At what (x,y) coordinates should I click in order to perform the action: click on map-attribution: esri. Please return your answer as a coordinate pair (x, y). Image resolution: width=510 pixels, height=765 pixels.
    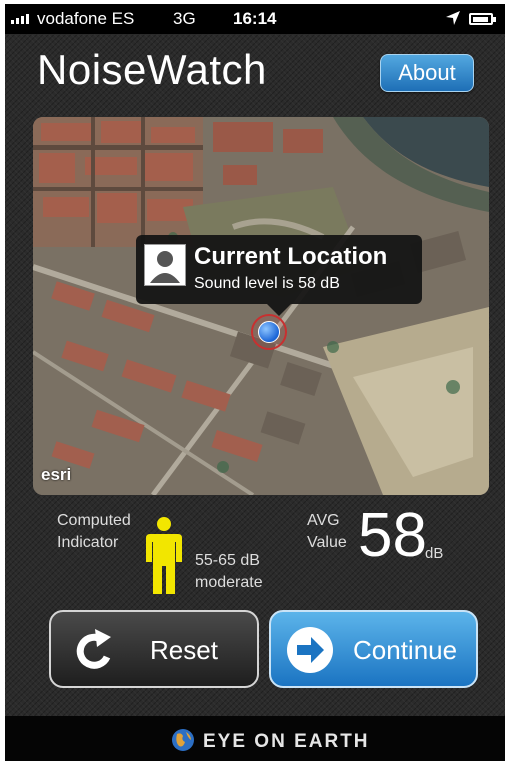
    Looking at the image, I should click on (56, 474).